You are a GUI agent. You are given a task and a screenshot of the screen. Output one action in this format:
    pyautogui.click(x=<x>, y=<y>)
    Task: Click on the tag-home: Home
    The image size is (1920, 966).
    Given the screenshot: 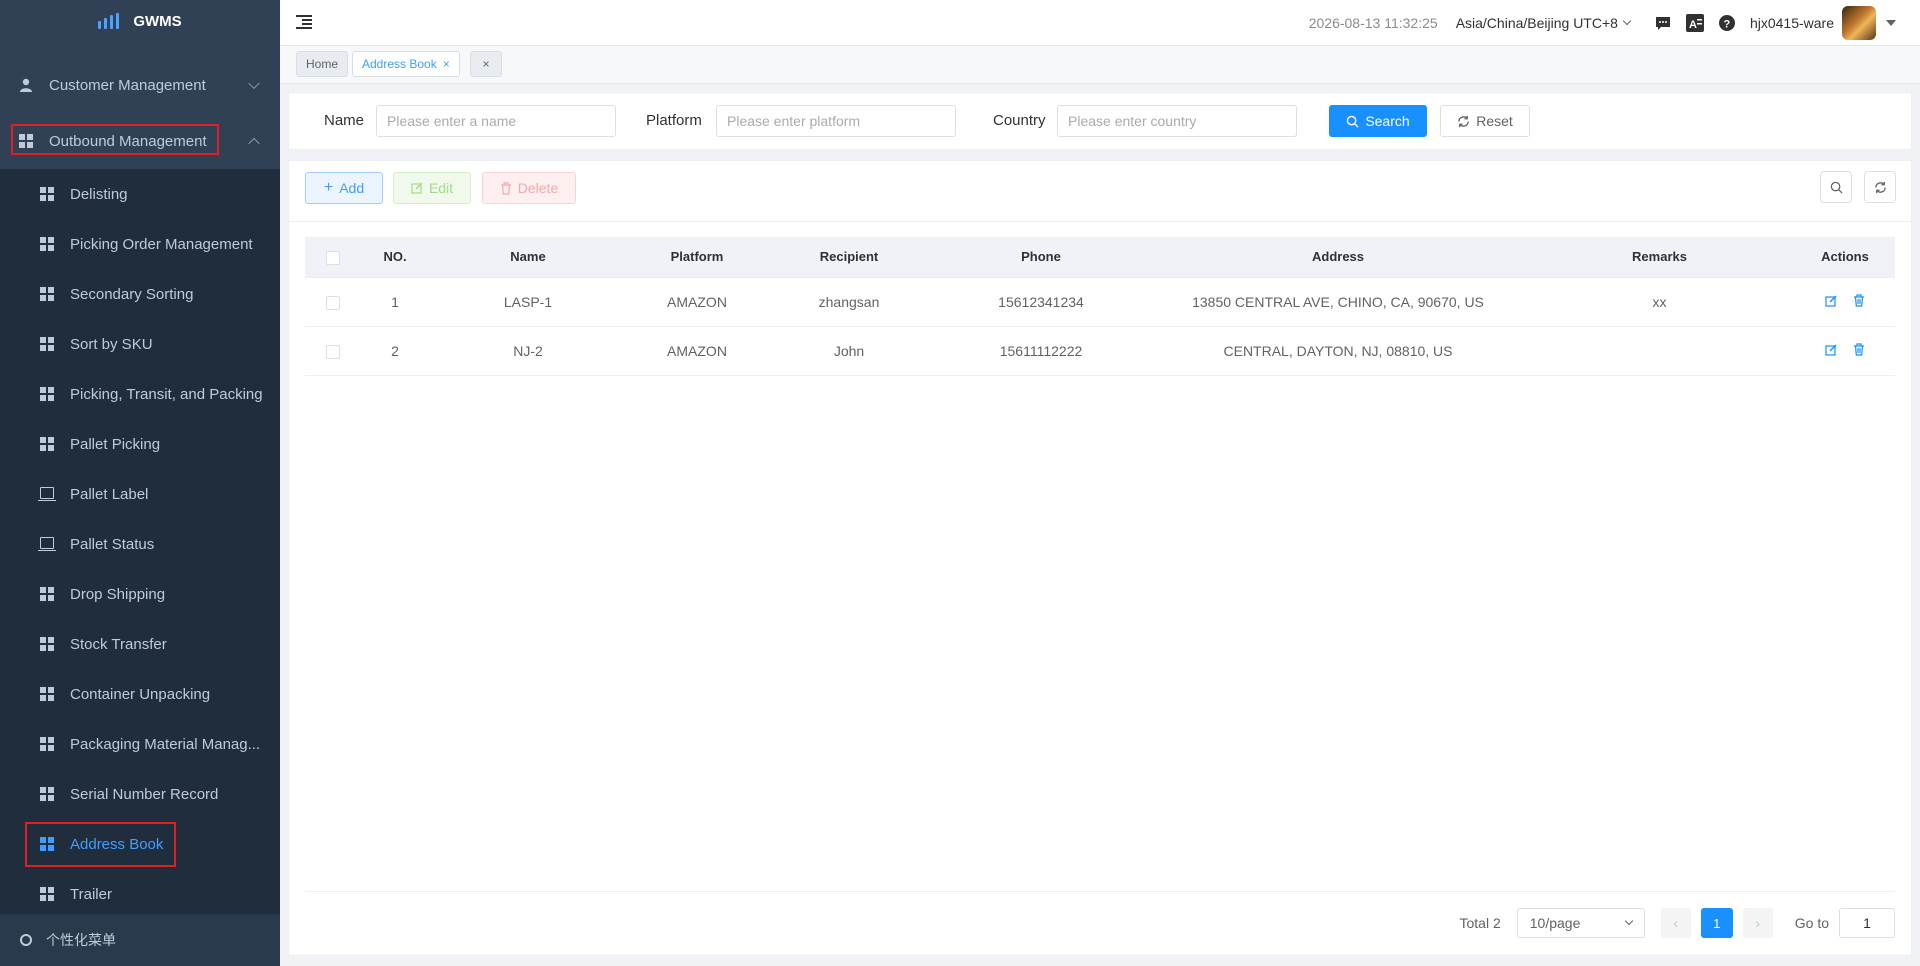 What is the action you would take?
    pyautogui.click(x=322, y=64)
    